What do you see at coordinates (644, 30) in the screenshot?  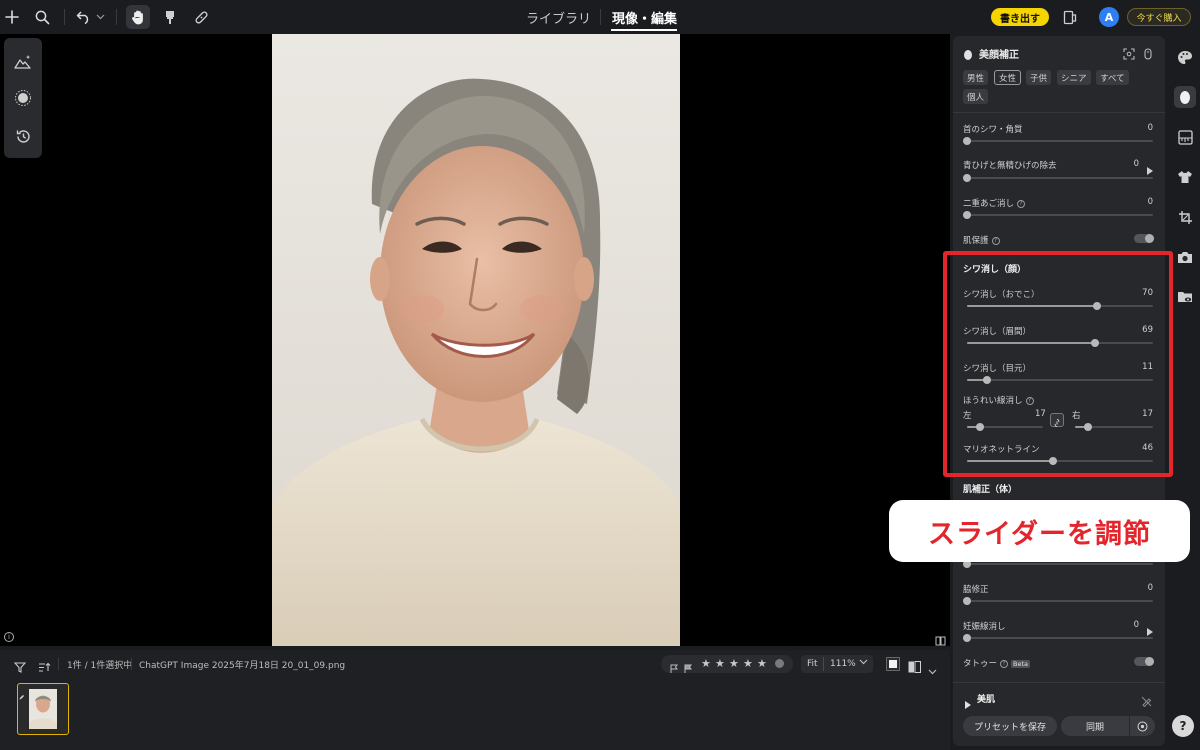 I see `active-tab-underline` at bounding box center [644, 30].